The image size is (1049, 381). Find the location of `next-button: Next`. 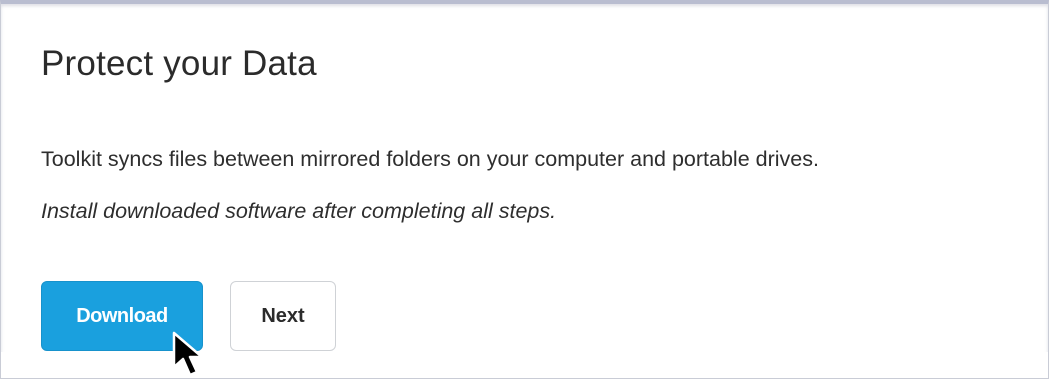

next-button: Next is located at coordinates (283, 316).